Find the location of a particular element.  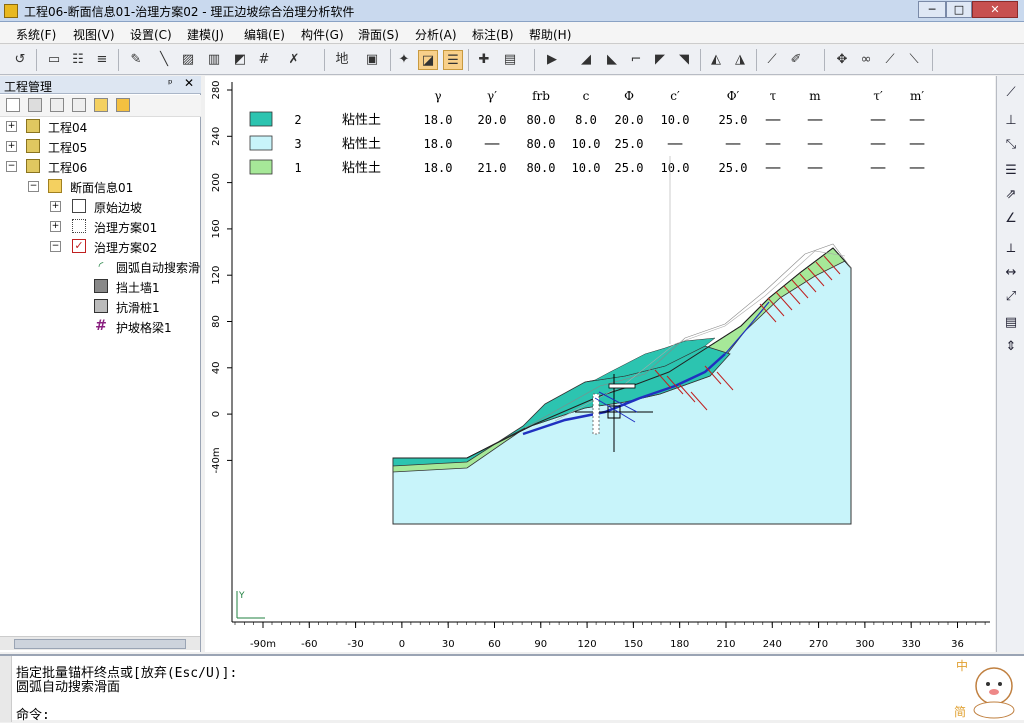

batch-anchor-icon: ◪ is located at coordinates (428, 60).